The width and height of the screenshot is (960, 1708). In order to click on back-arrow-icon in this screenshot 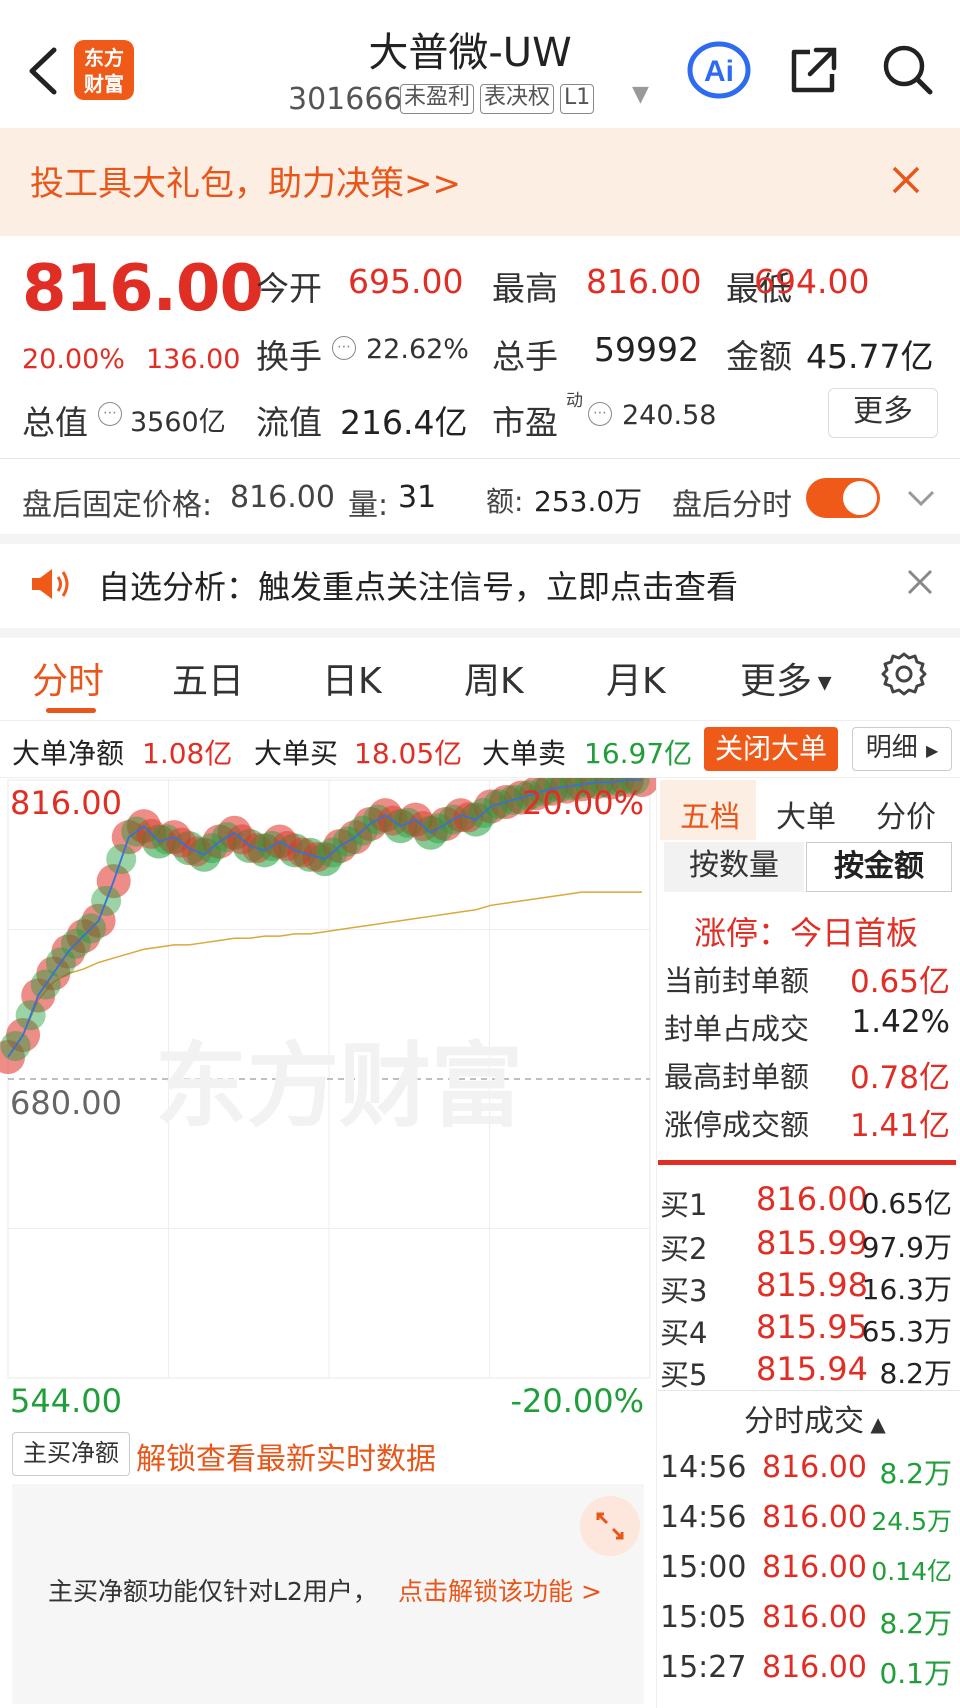, I will do `click(44, 71)`.